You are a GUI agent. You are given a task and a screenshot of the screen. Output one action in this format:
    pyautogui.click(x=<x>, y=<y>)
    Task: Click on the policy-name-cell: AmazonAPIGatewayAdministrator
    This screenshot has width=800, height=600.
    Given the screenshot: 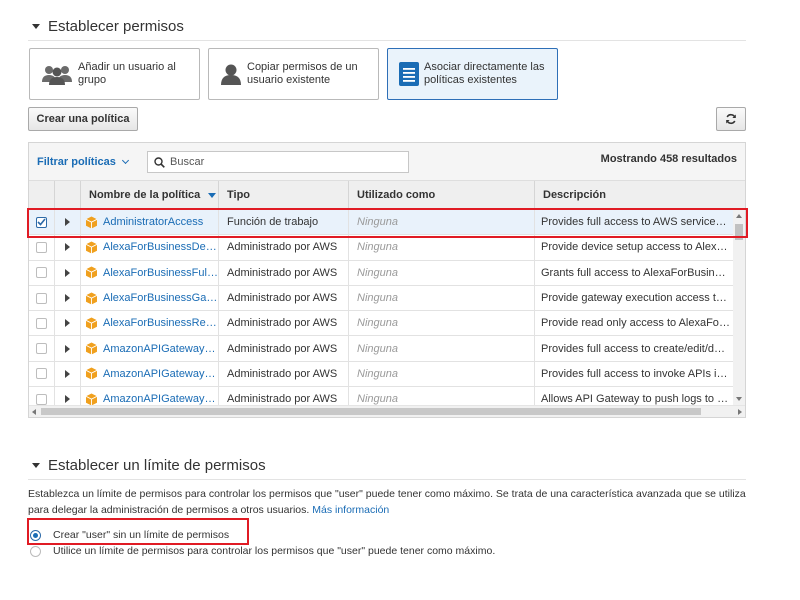 What is the action you would take?
    pyautogui.click(x=150, y=348)
    